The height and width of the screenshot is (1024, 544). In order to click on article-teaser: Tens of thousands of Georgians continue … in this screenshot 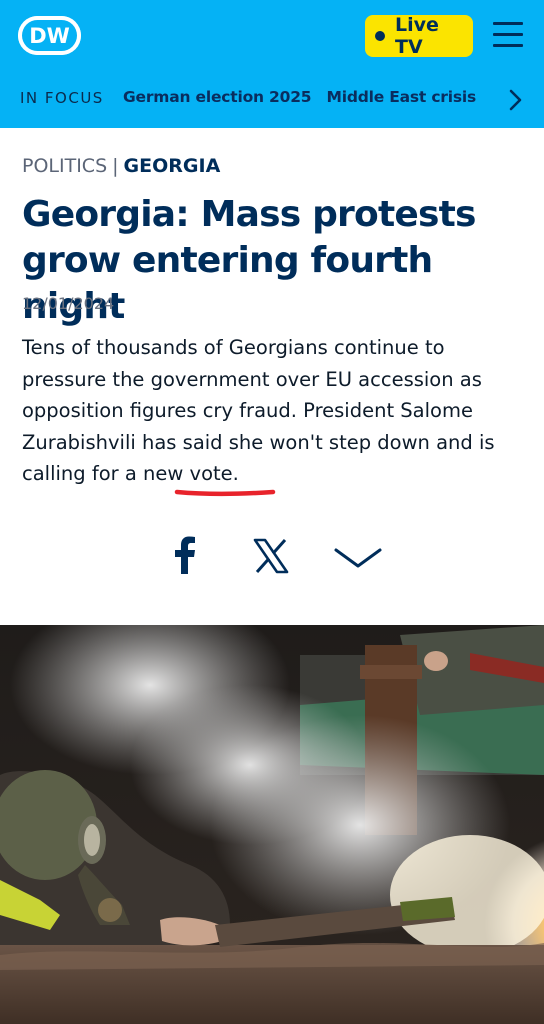, I will do `click(277, 411)`.